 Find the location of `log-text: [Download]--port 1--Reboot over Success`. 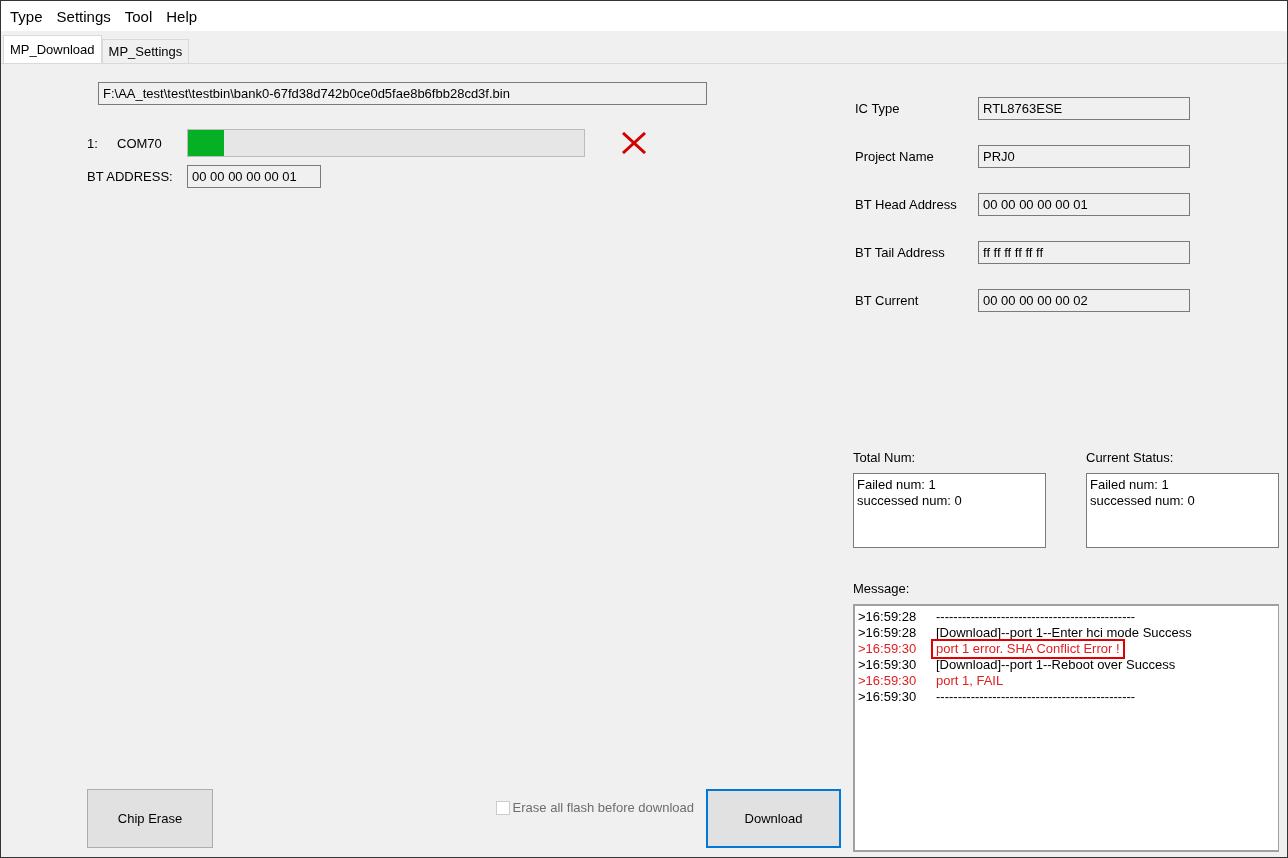

log-text: [Download]--port 1--Reboot over Success is located at coordinates (1056, 665).